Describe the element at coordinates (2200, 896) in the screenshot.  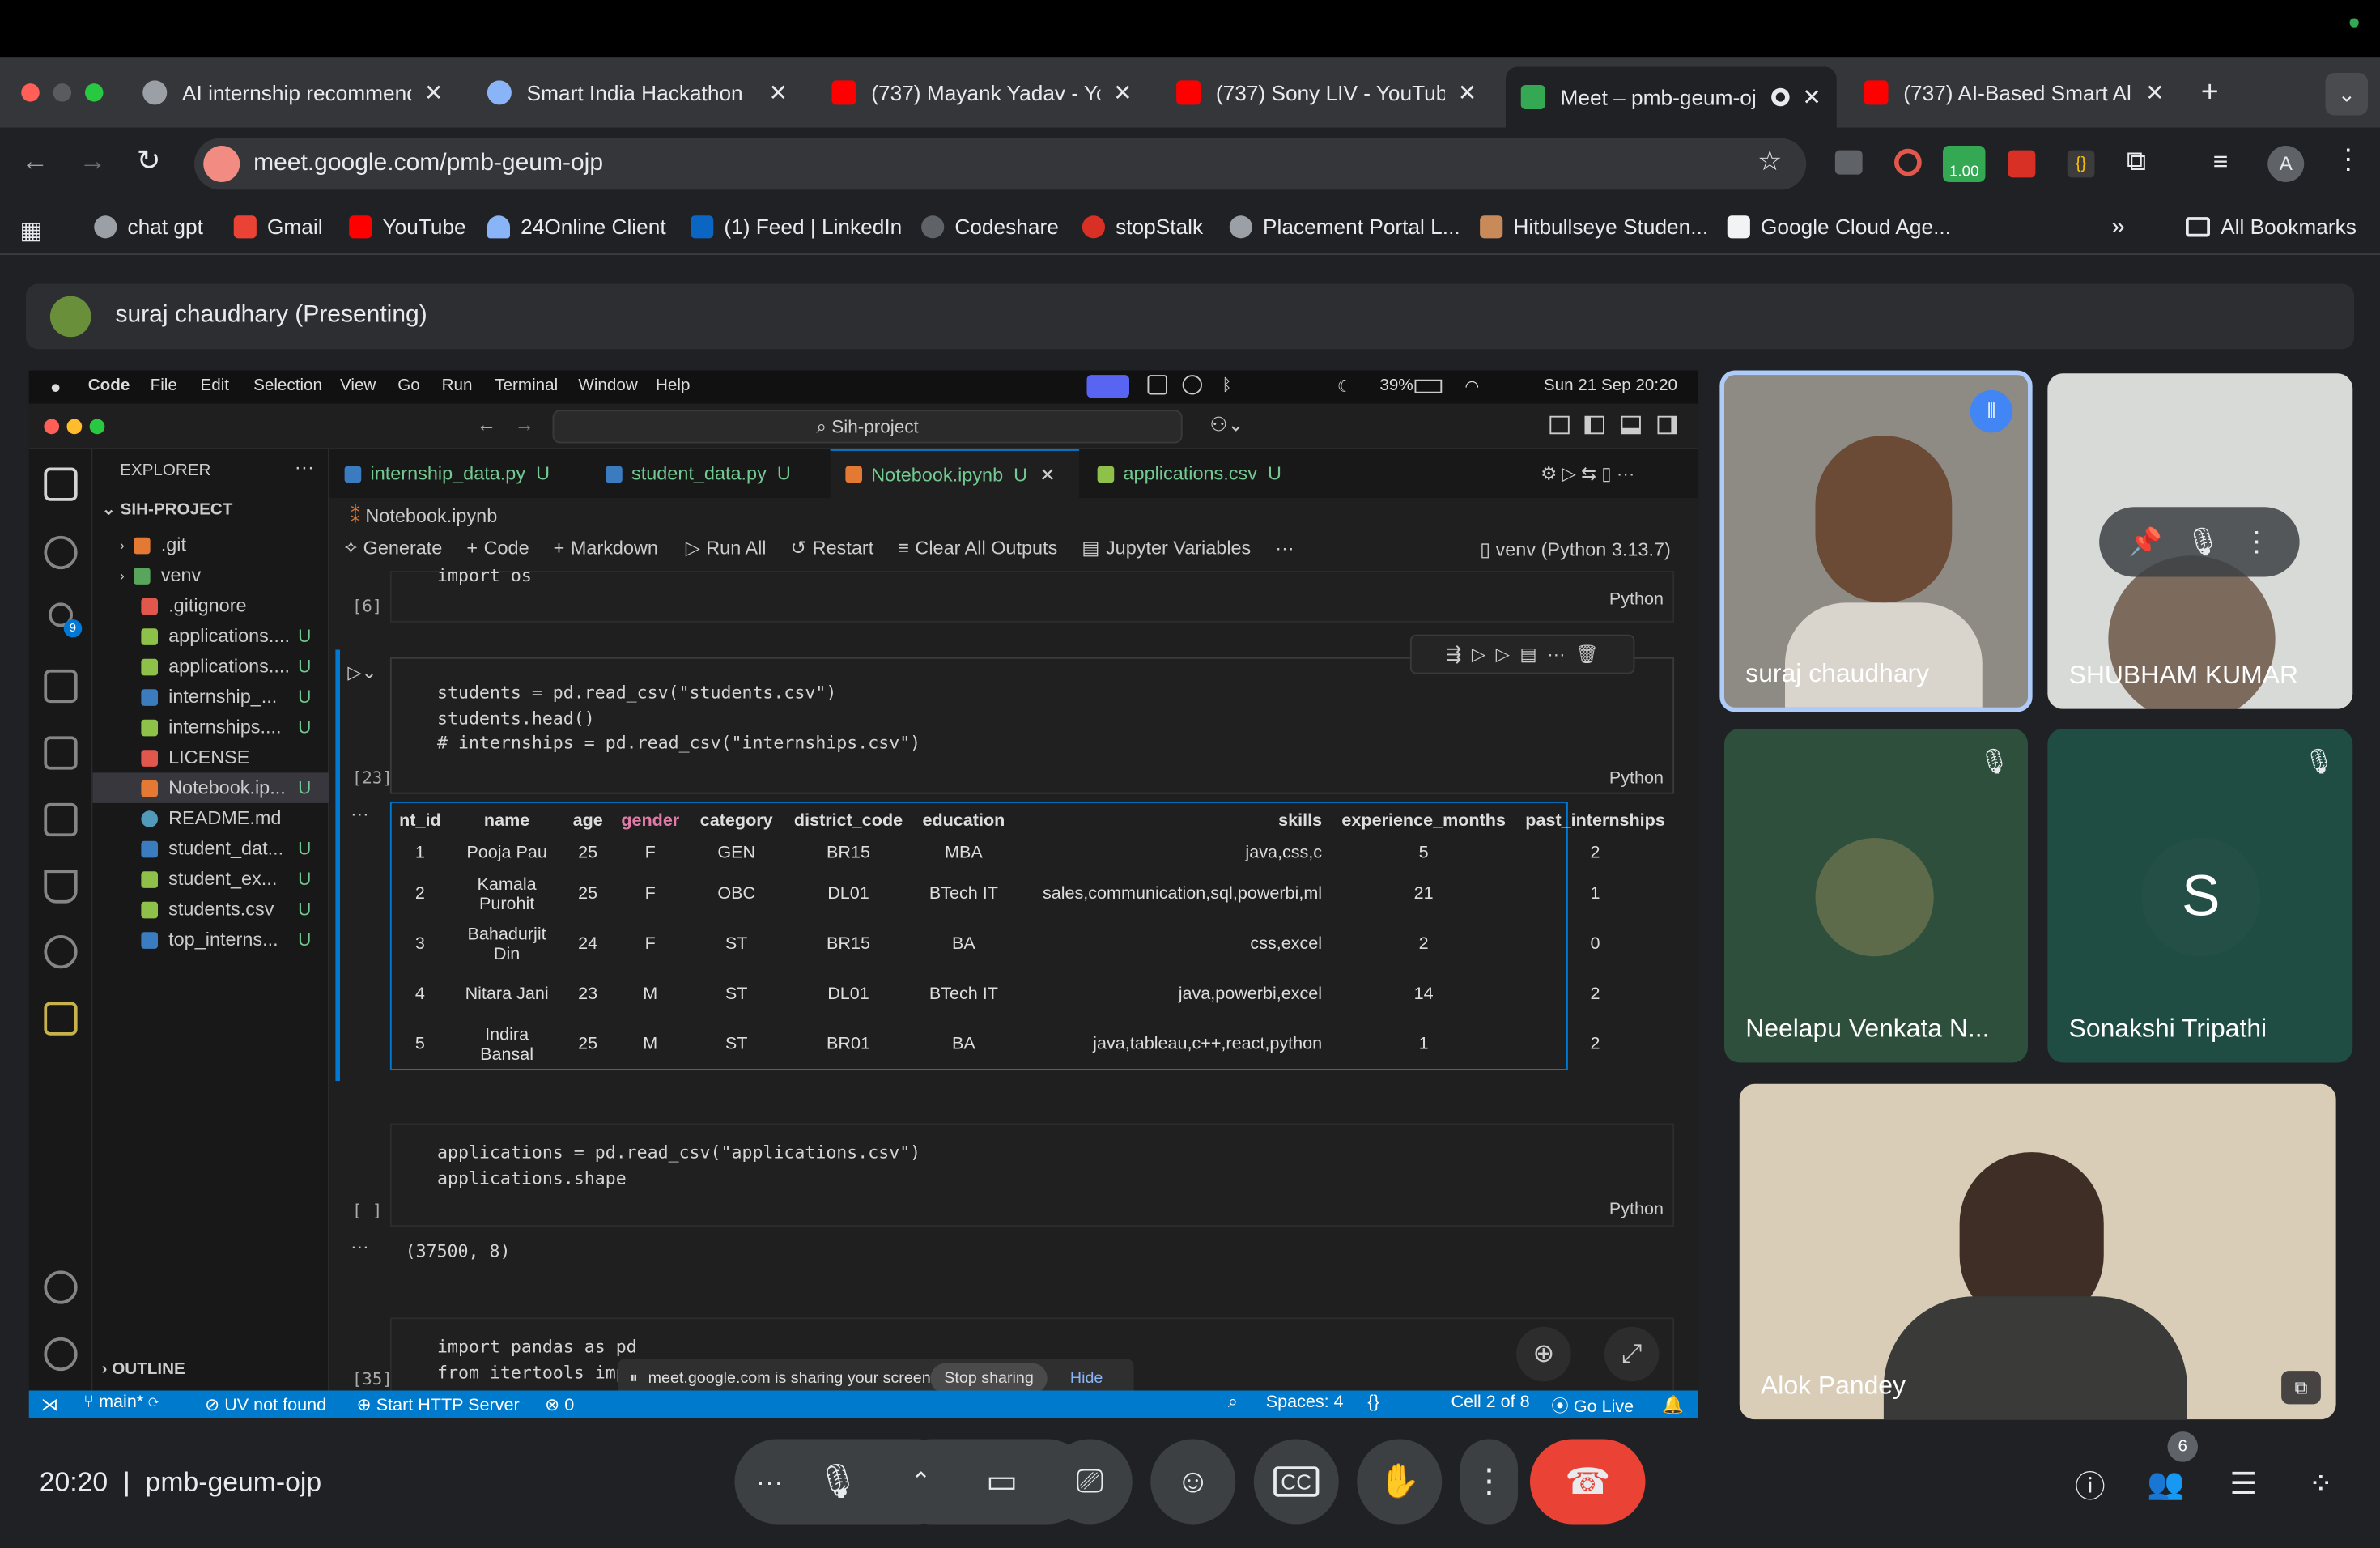
I see `participant-tile: 🎙 S Sonakshi Tripathi` at that location.